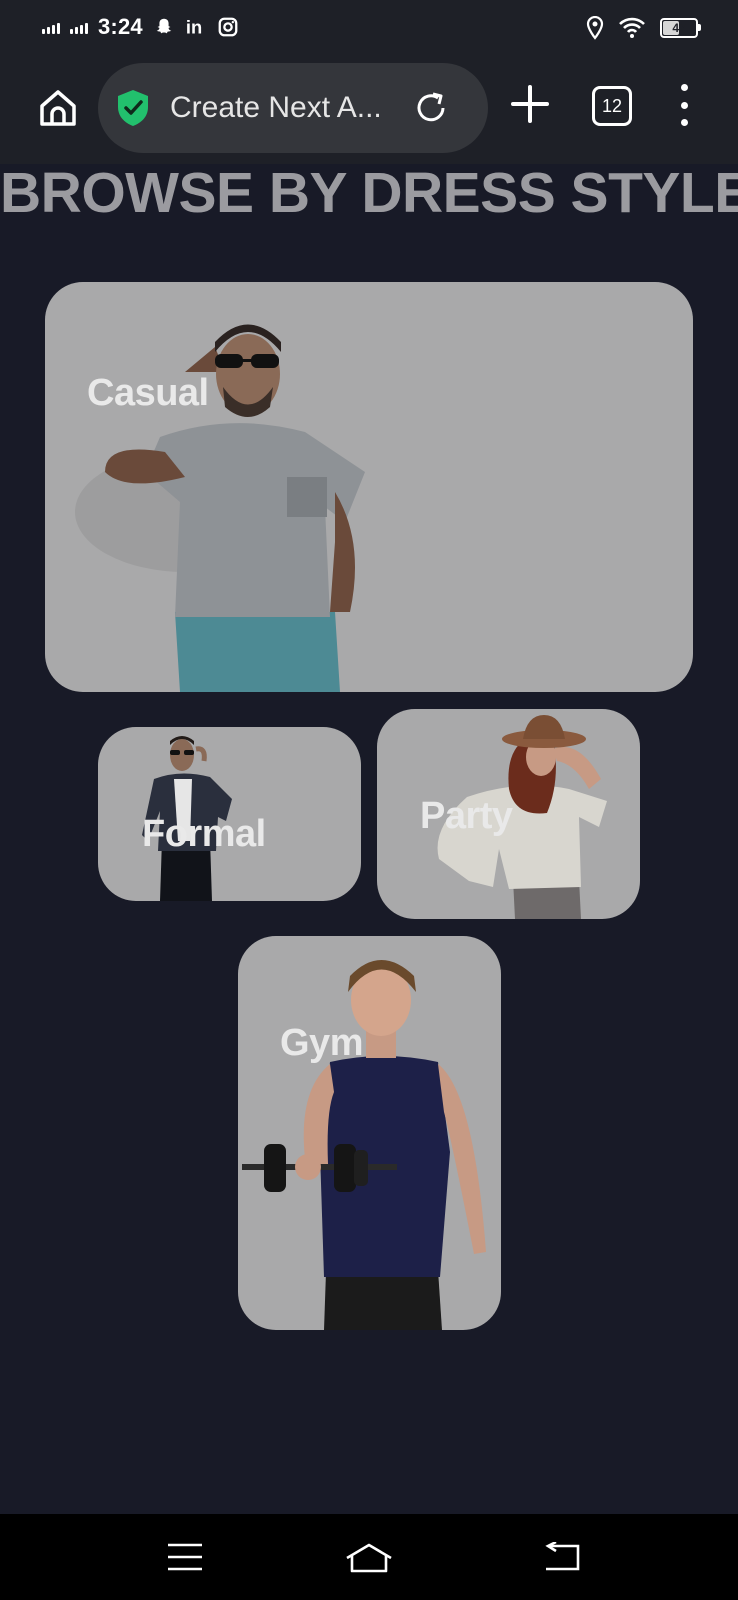  Describe the element at coordinates (431, 108) in the screenshot. I see `reload-icon` at that location.